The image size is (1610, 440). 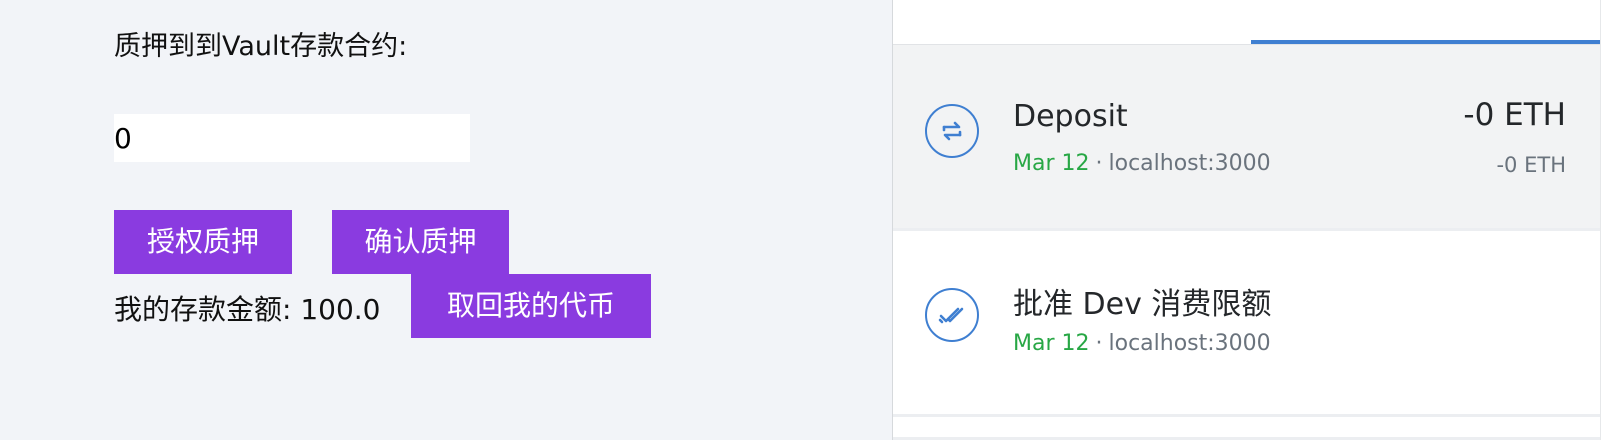 I want to click on approve-stake-button: 授权质押, so click(x=203, y=242).